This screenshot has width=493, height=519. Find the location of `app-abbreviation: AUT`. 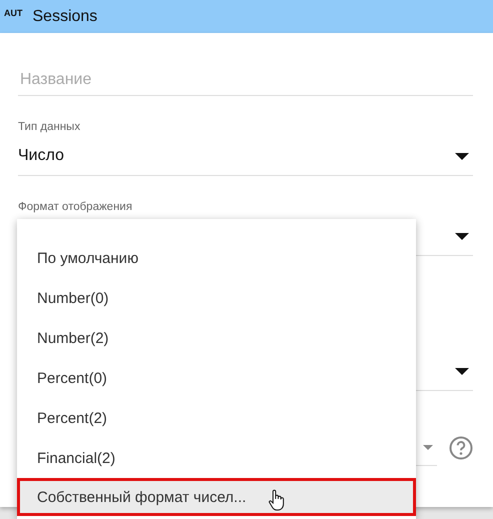

app-abbreviation: AUT is located at coordinates (13, 13).